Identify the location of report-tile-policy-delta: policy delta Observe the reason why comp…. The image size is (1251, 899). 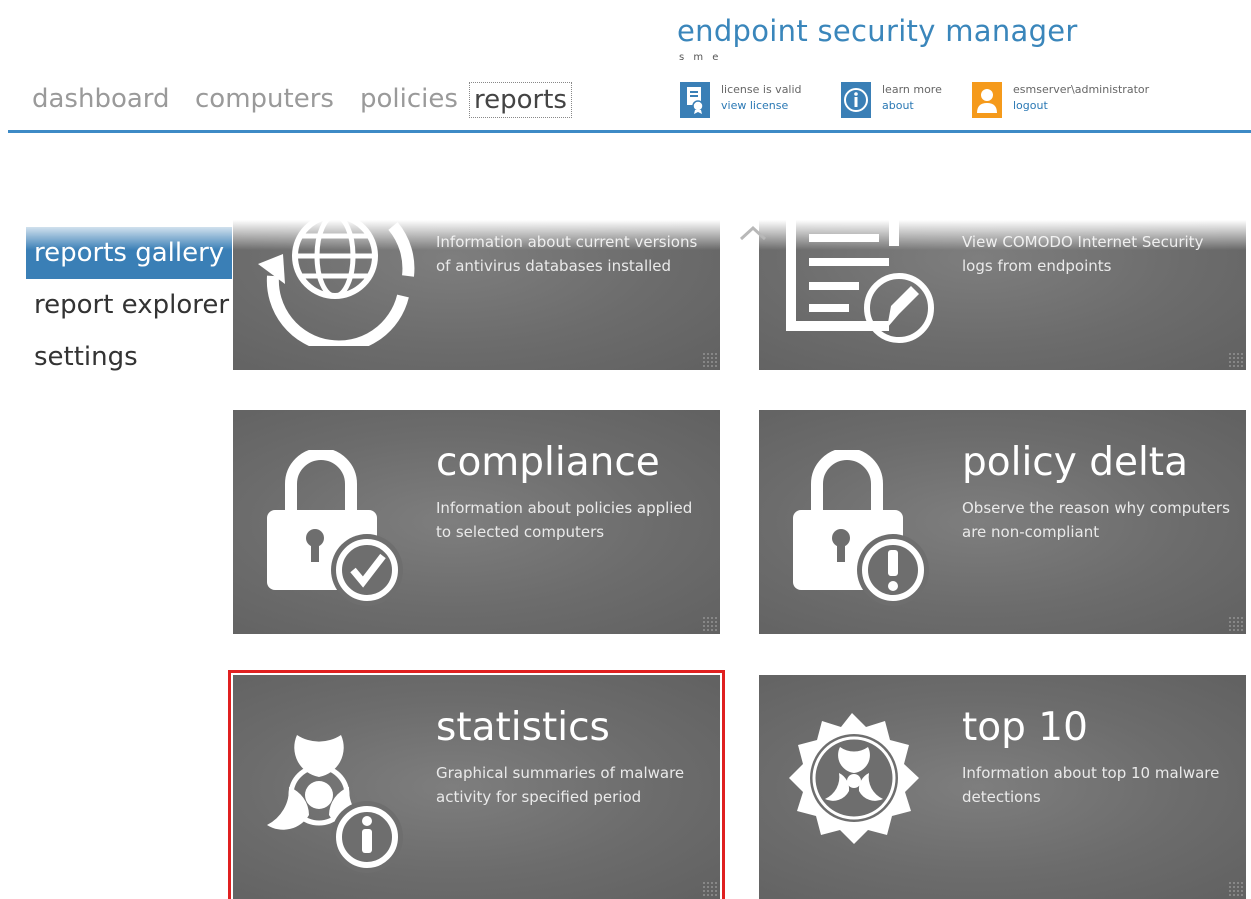
(1002, 522).